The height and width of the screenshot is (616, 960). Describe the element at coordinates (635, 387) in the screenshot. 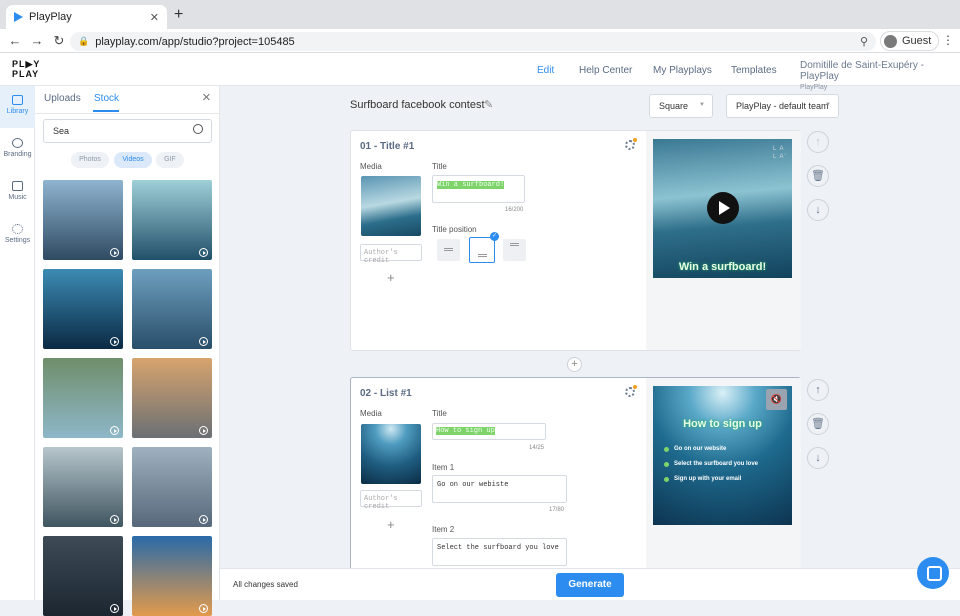

I see `notification-dot` at that location.